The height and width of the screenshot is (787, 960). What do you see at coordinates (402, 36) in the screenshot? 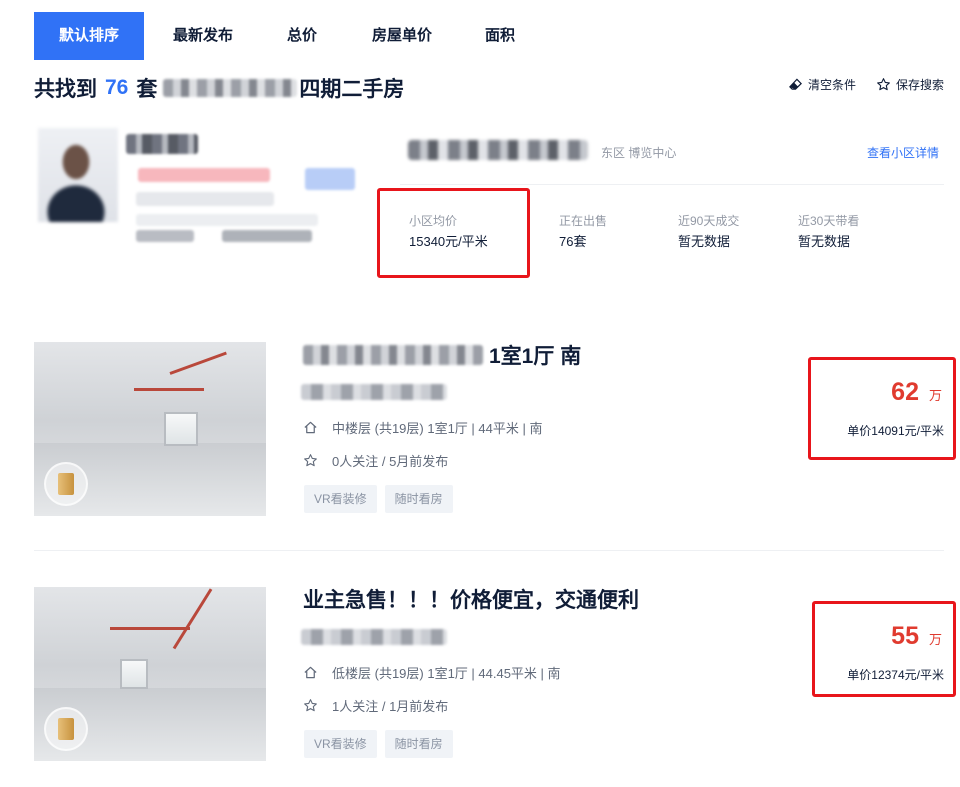
I see `tab-unit-price: 房屋单价` at bounding box center [402, 36].